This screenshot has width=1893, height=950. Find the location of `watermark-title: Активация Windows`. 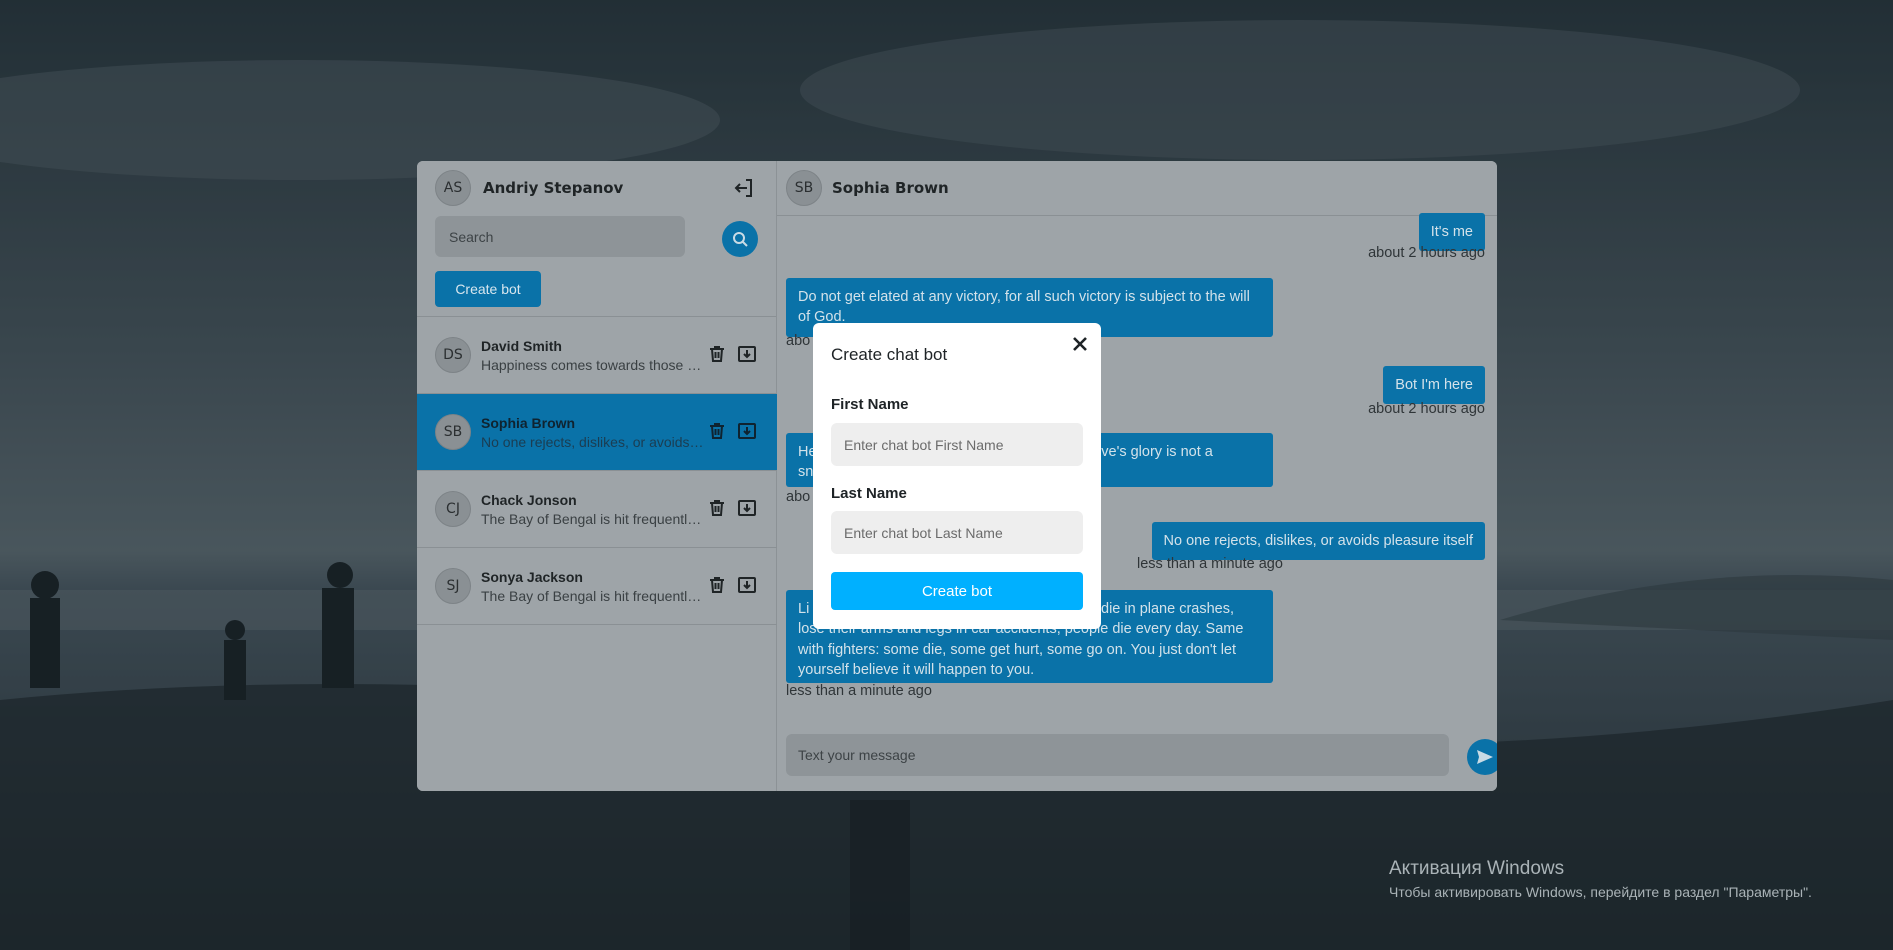

watermark-title: Активация Windows is located at coordinates (1477, 868).